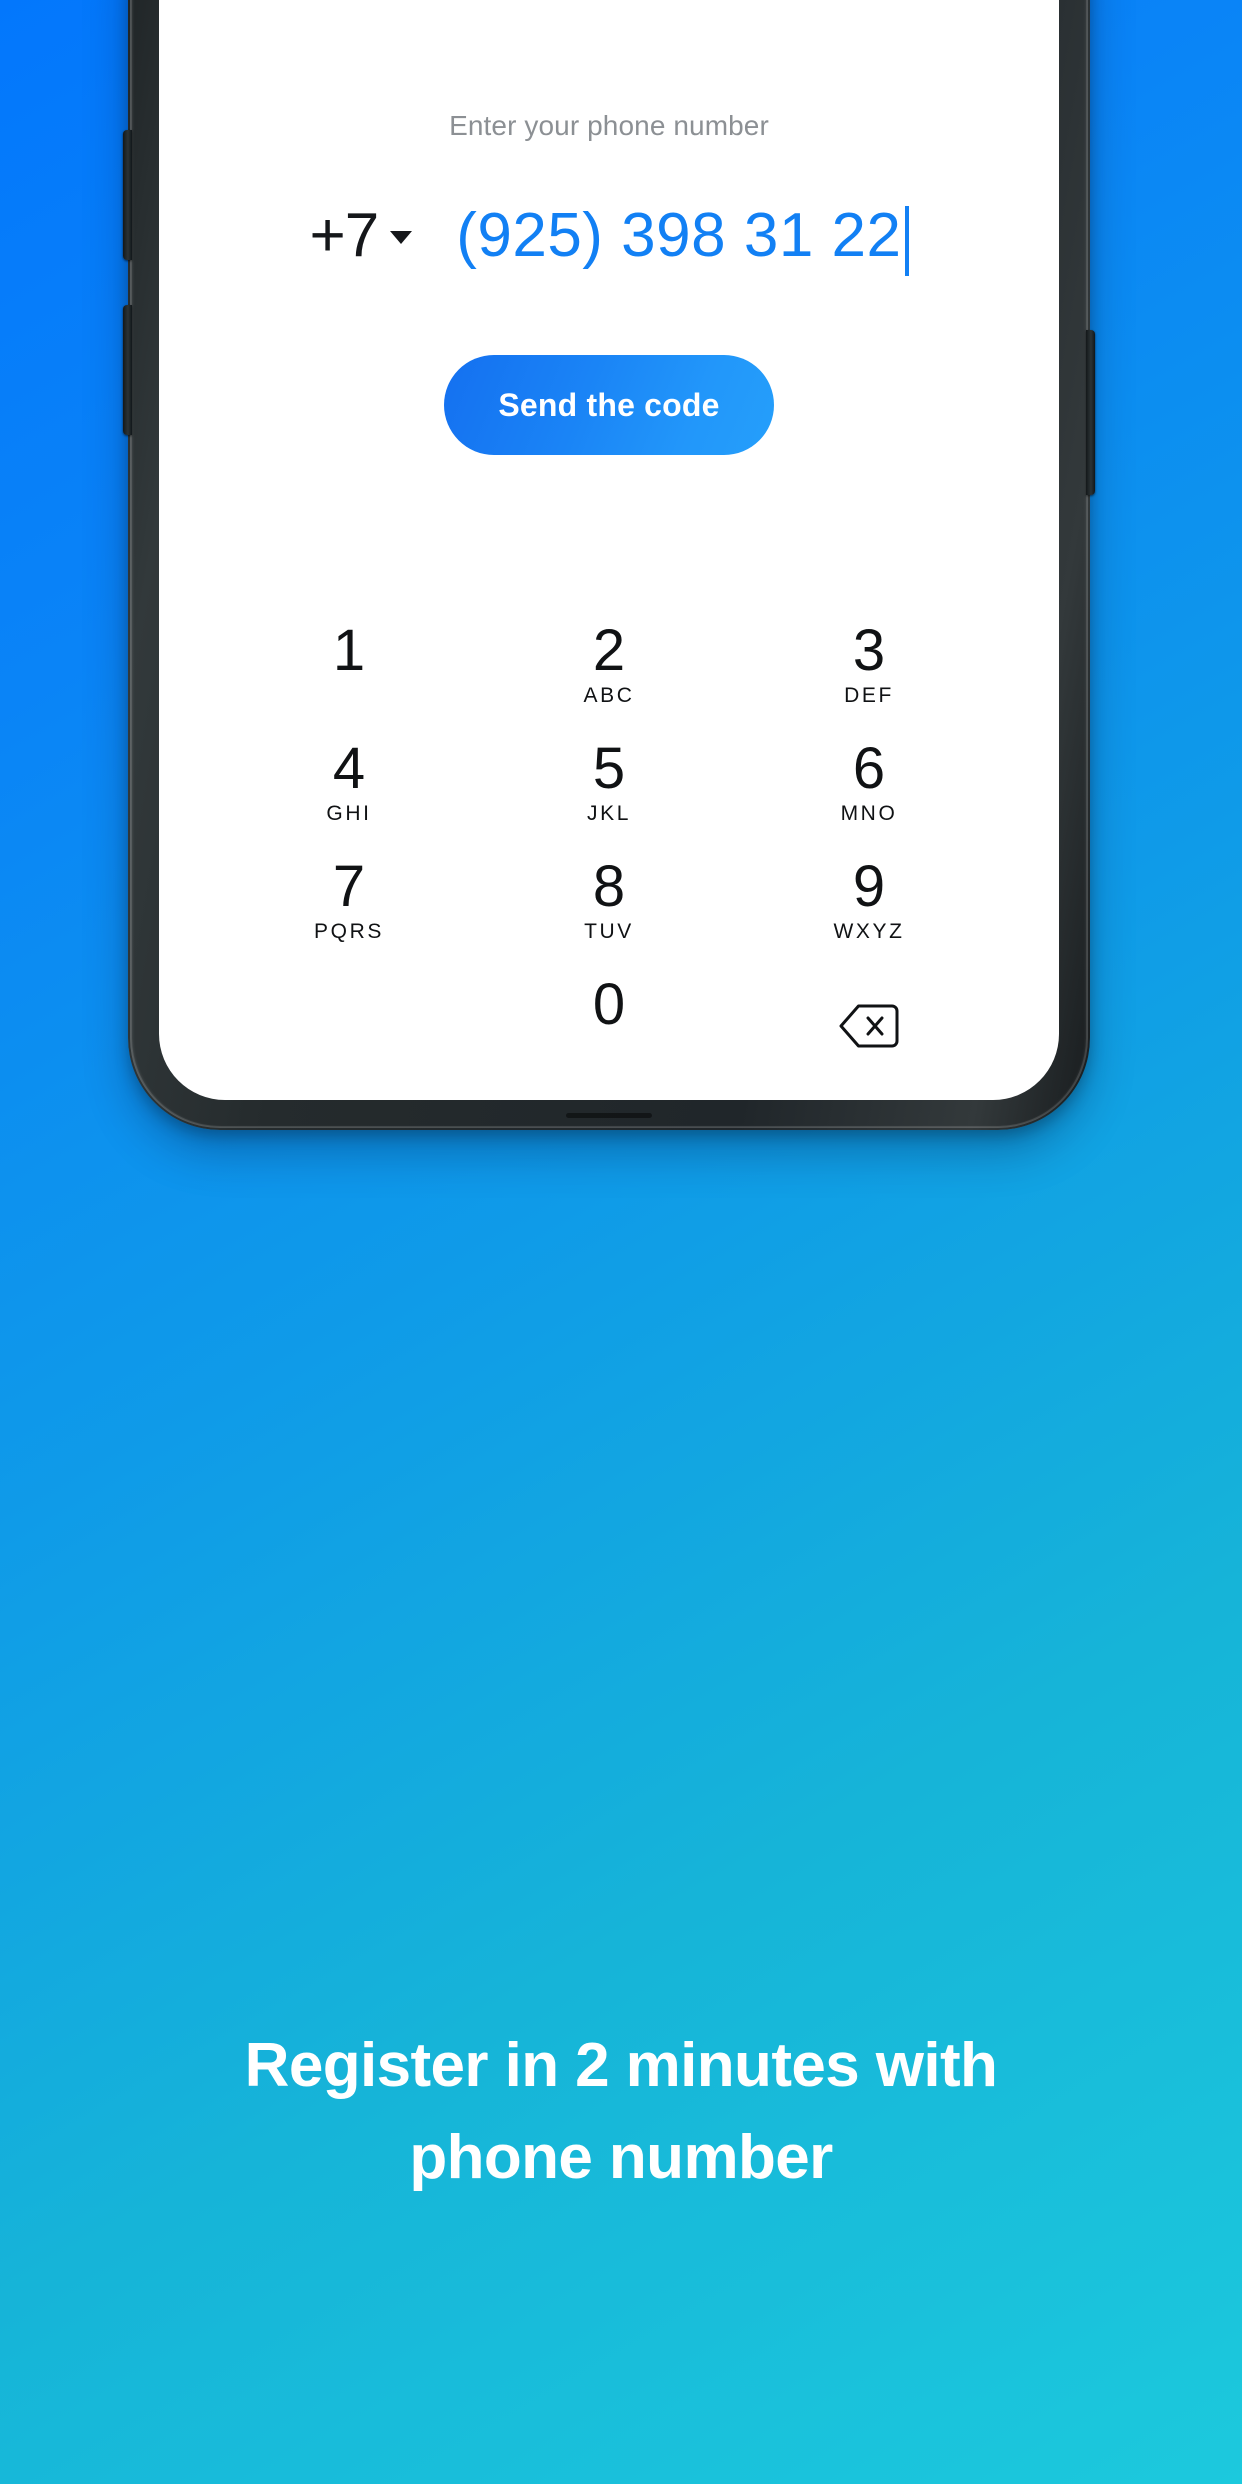 This screenshot has height=2484, width=1242. Describe the element at coordinates (621, 2157) in the screenshot. I see `caption-line-2: phone number` at that location.